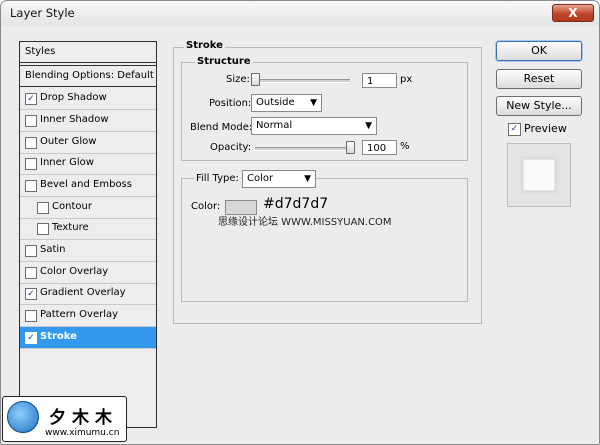 This screenshot has height=445, width=600. Describe the element at coordinates (31, 164) in the screenshot. I see `inner-glow-checkbox` at that location.